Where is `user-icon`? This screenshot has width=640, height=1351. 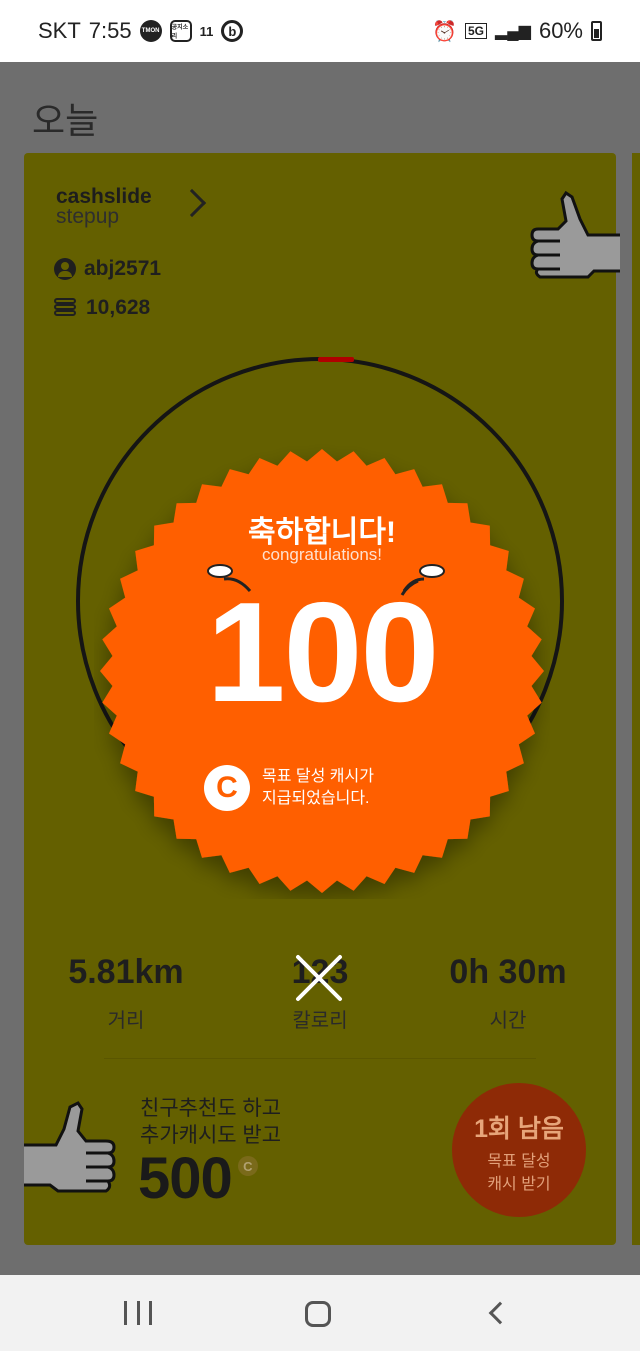 user-icon is located at coordinates (65, 269).